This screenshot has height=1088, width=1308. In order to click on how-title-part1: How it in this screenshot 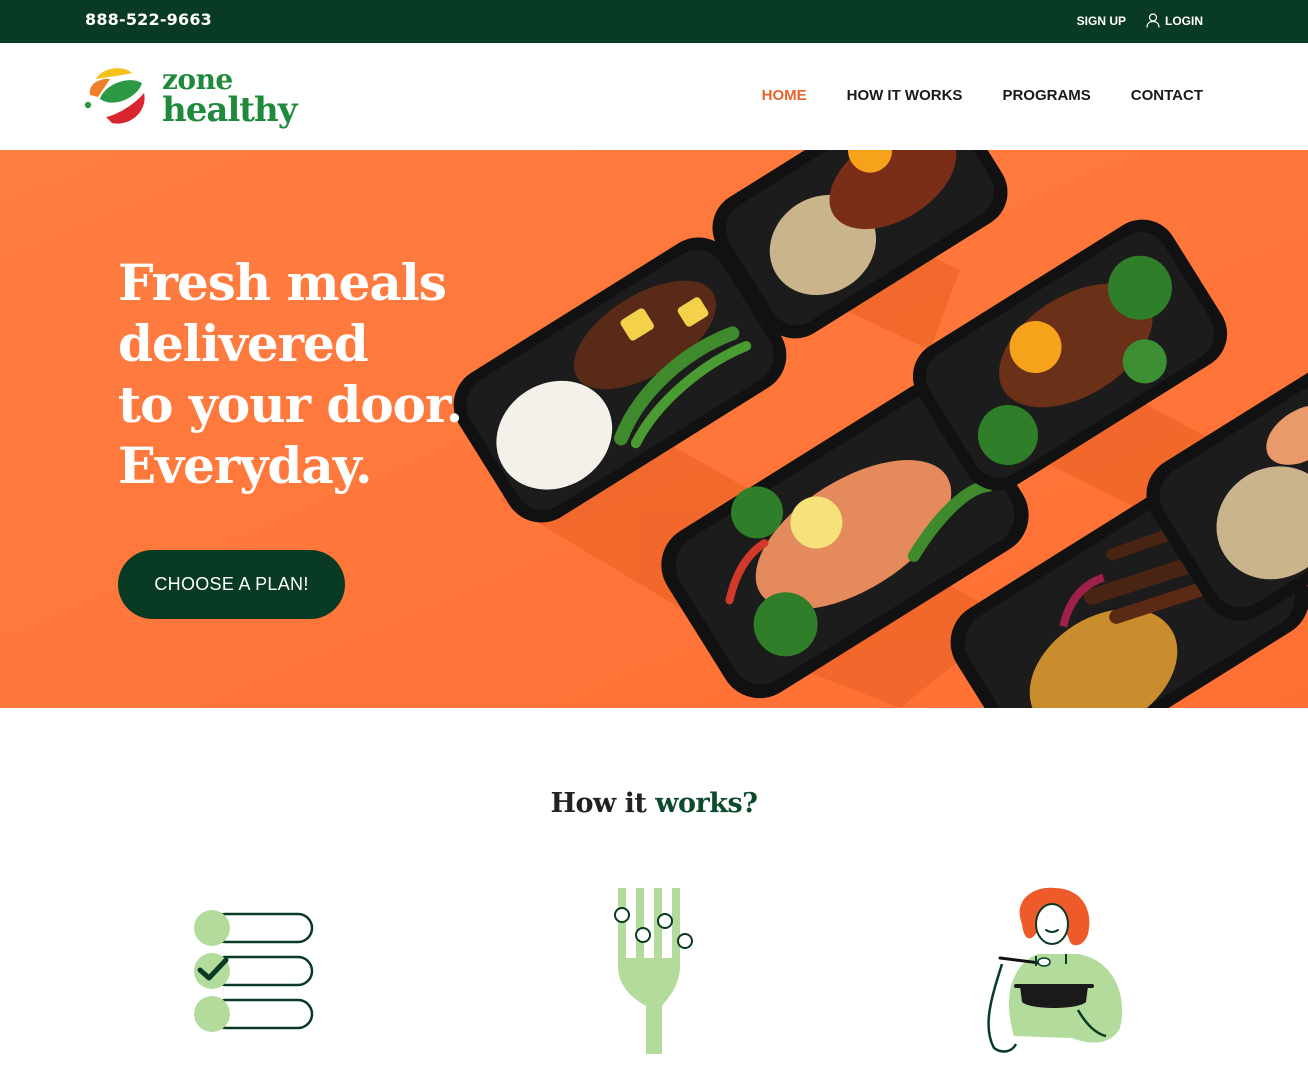, I will do `click(603, 803)`.